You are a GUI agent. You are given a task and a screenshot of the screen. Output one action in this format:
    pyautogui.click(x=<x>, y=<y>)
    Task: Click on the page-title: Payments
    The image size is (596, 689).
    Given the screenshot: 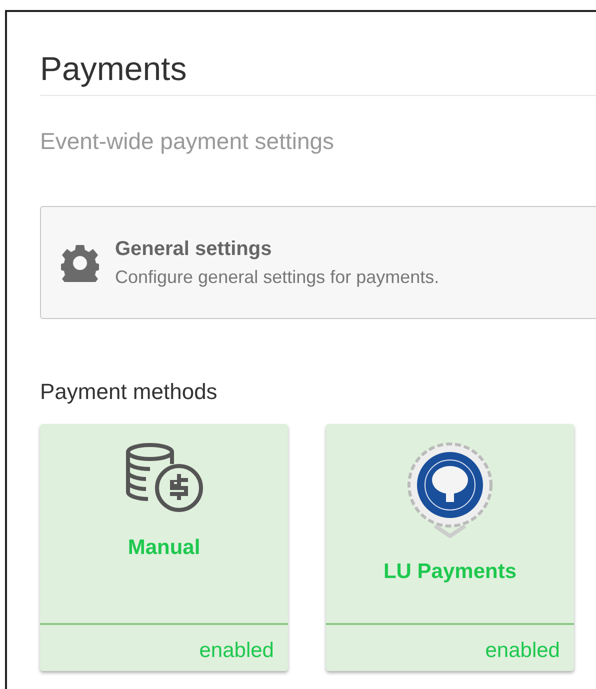 What is the action you would take?
    pyautogui.click(x=114, y=69)
    